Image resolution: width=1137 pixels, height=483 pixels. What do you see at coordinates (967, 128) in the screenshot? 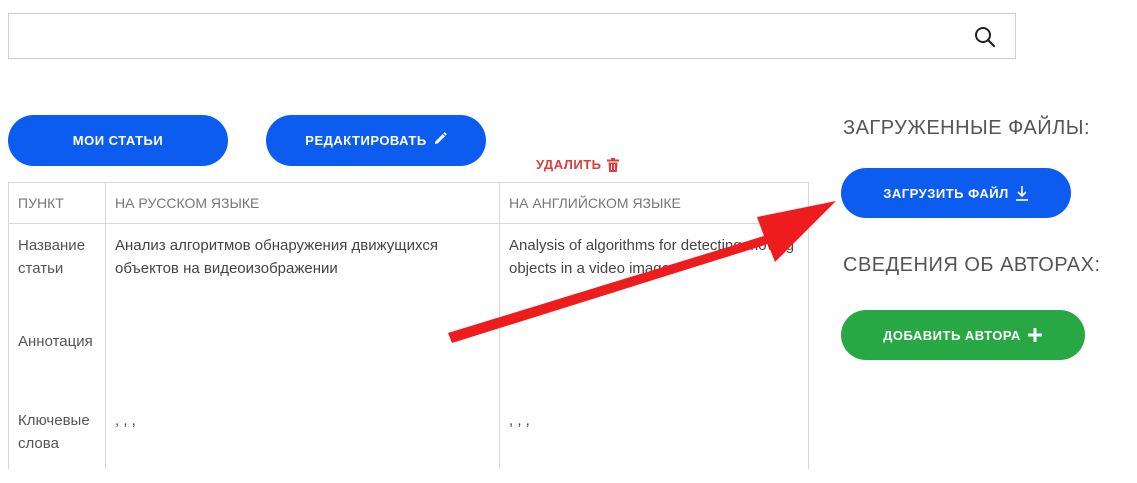
I see `uploaded-files-title: ЗАГРУЖЕННЫЕ ФАЙЛЫ:` at bounding box center [967, 128].